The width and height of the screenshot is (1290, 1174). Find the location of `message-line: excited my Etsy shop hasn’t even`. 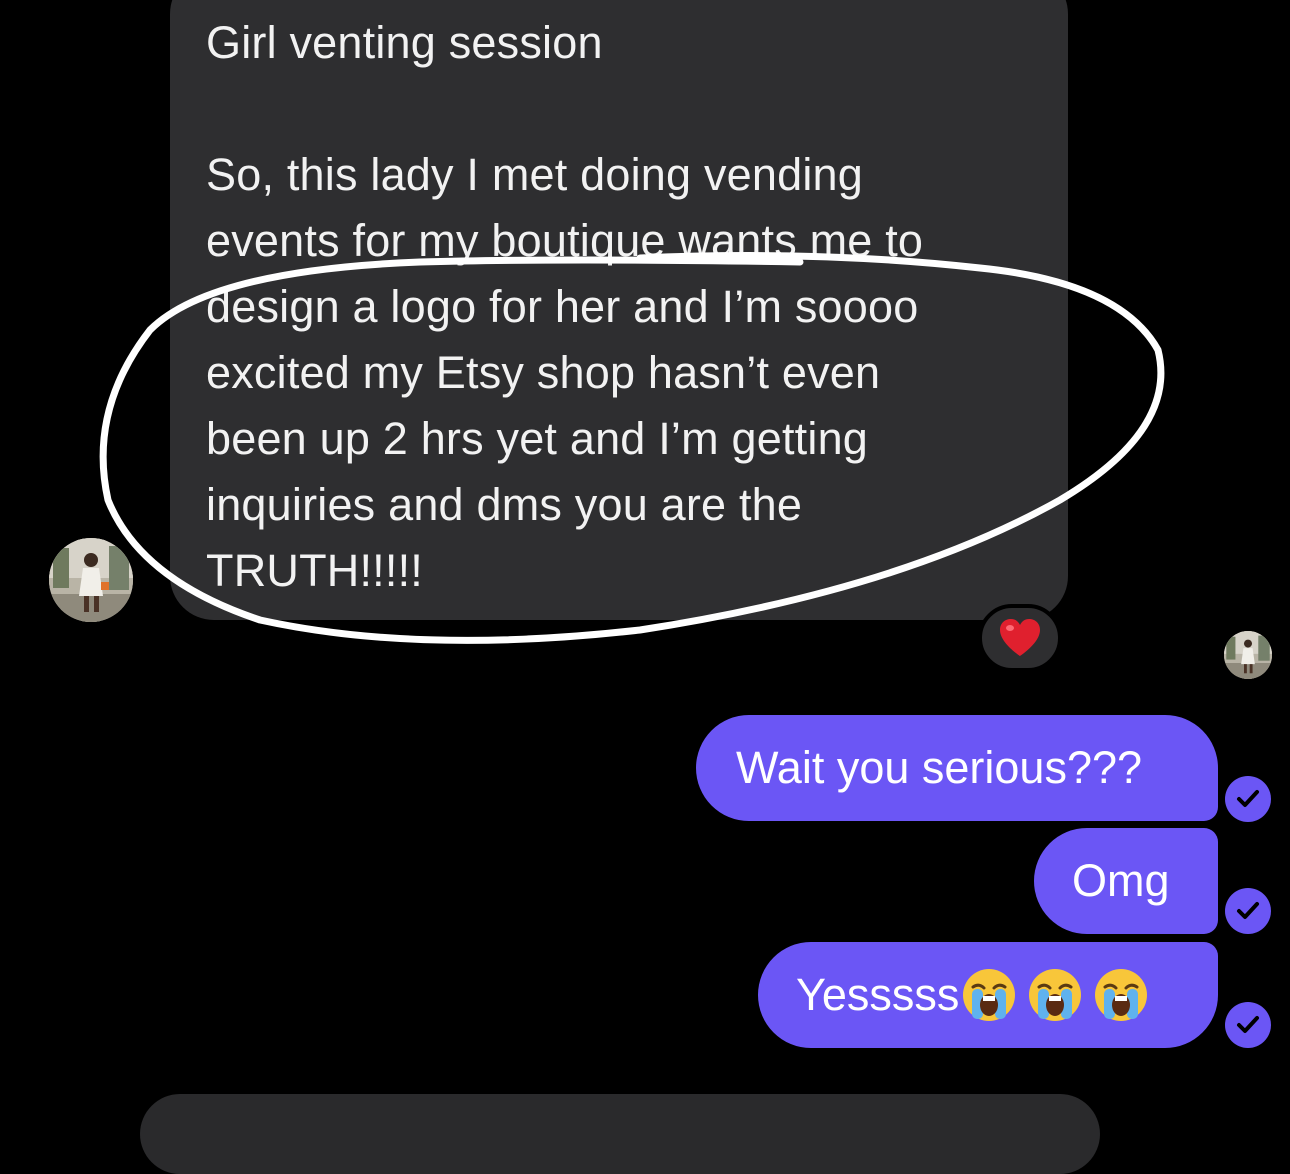

message-line: excited my Etsy shop hasn’t even is located at coordinates (543, 372).